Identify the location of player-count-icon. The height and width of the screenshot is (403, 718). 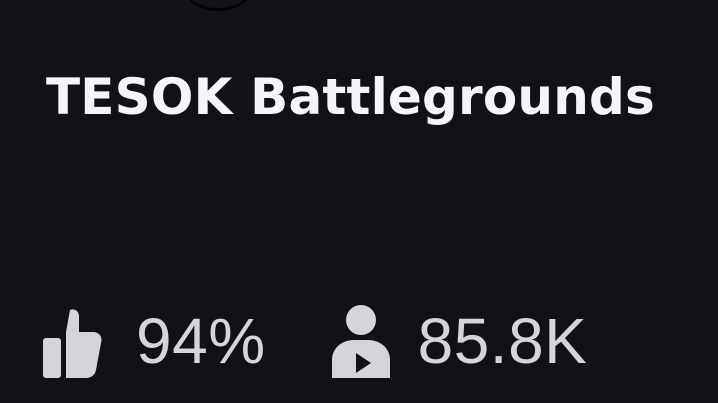
(361, 341).